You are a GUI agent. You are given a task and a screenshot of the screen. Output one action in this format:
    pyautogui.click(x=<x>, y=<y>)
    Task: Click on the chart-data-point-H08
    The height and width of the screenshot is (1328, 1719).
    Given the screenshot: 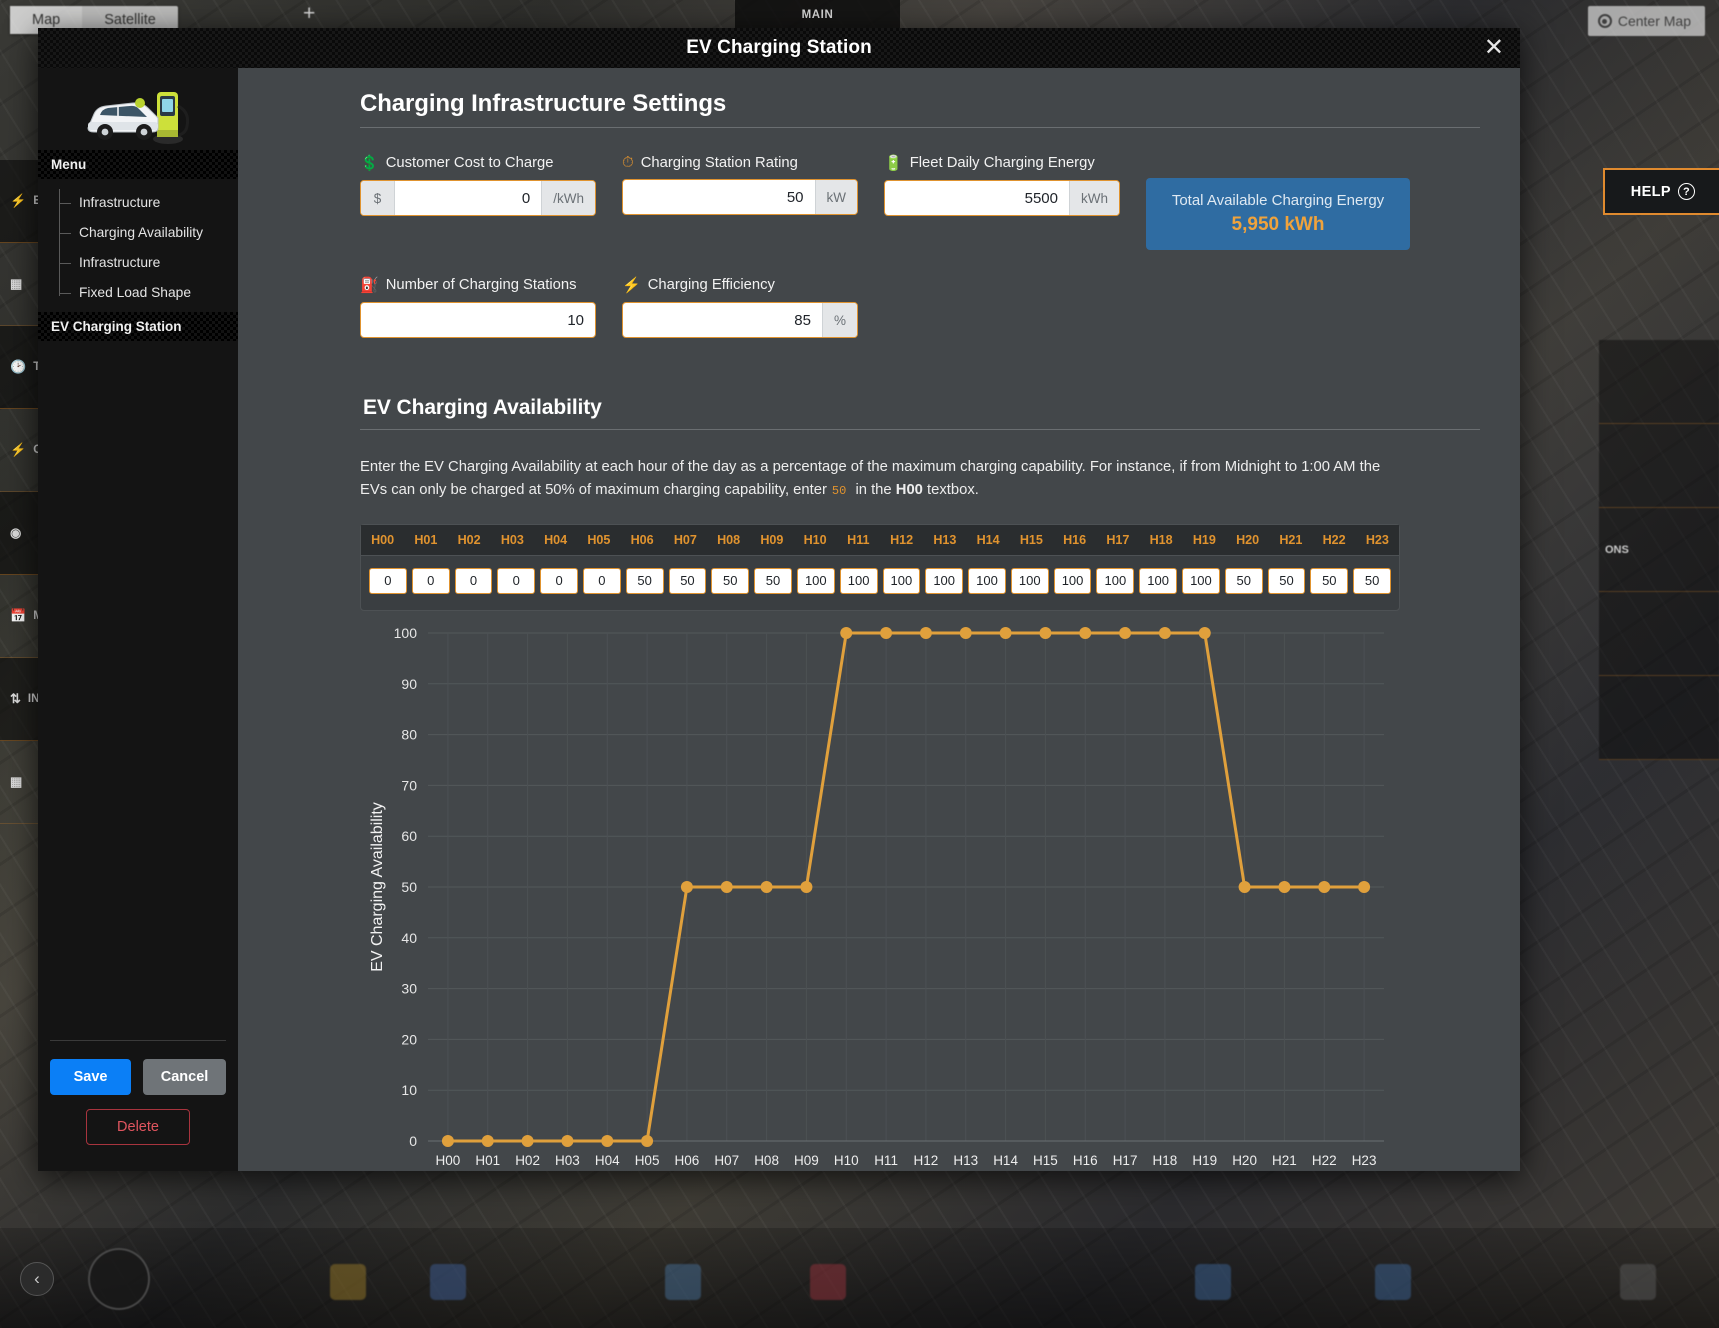 What is the action you would take?
    pyautogui.click(x=766, y=886)
    